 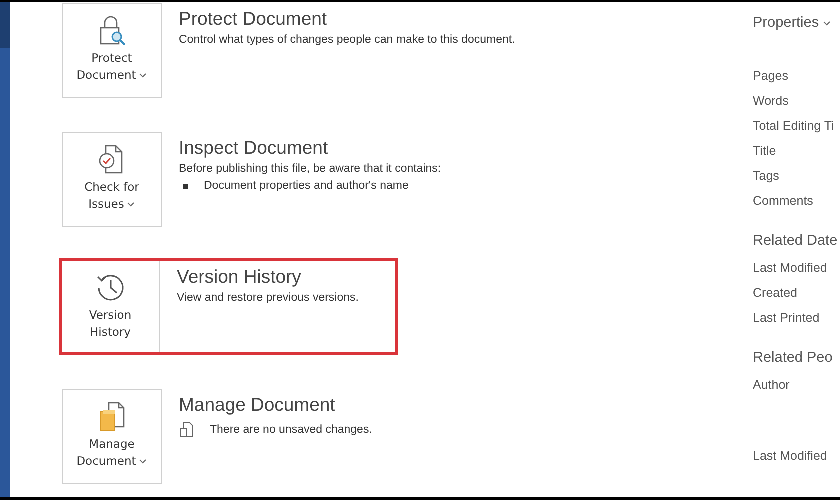 I want to click on section-title: Manage Document, so click(x=257, y=405).